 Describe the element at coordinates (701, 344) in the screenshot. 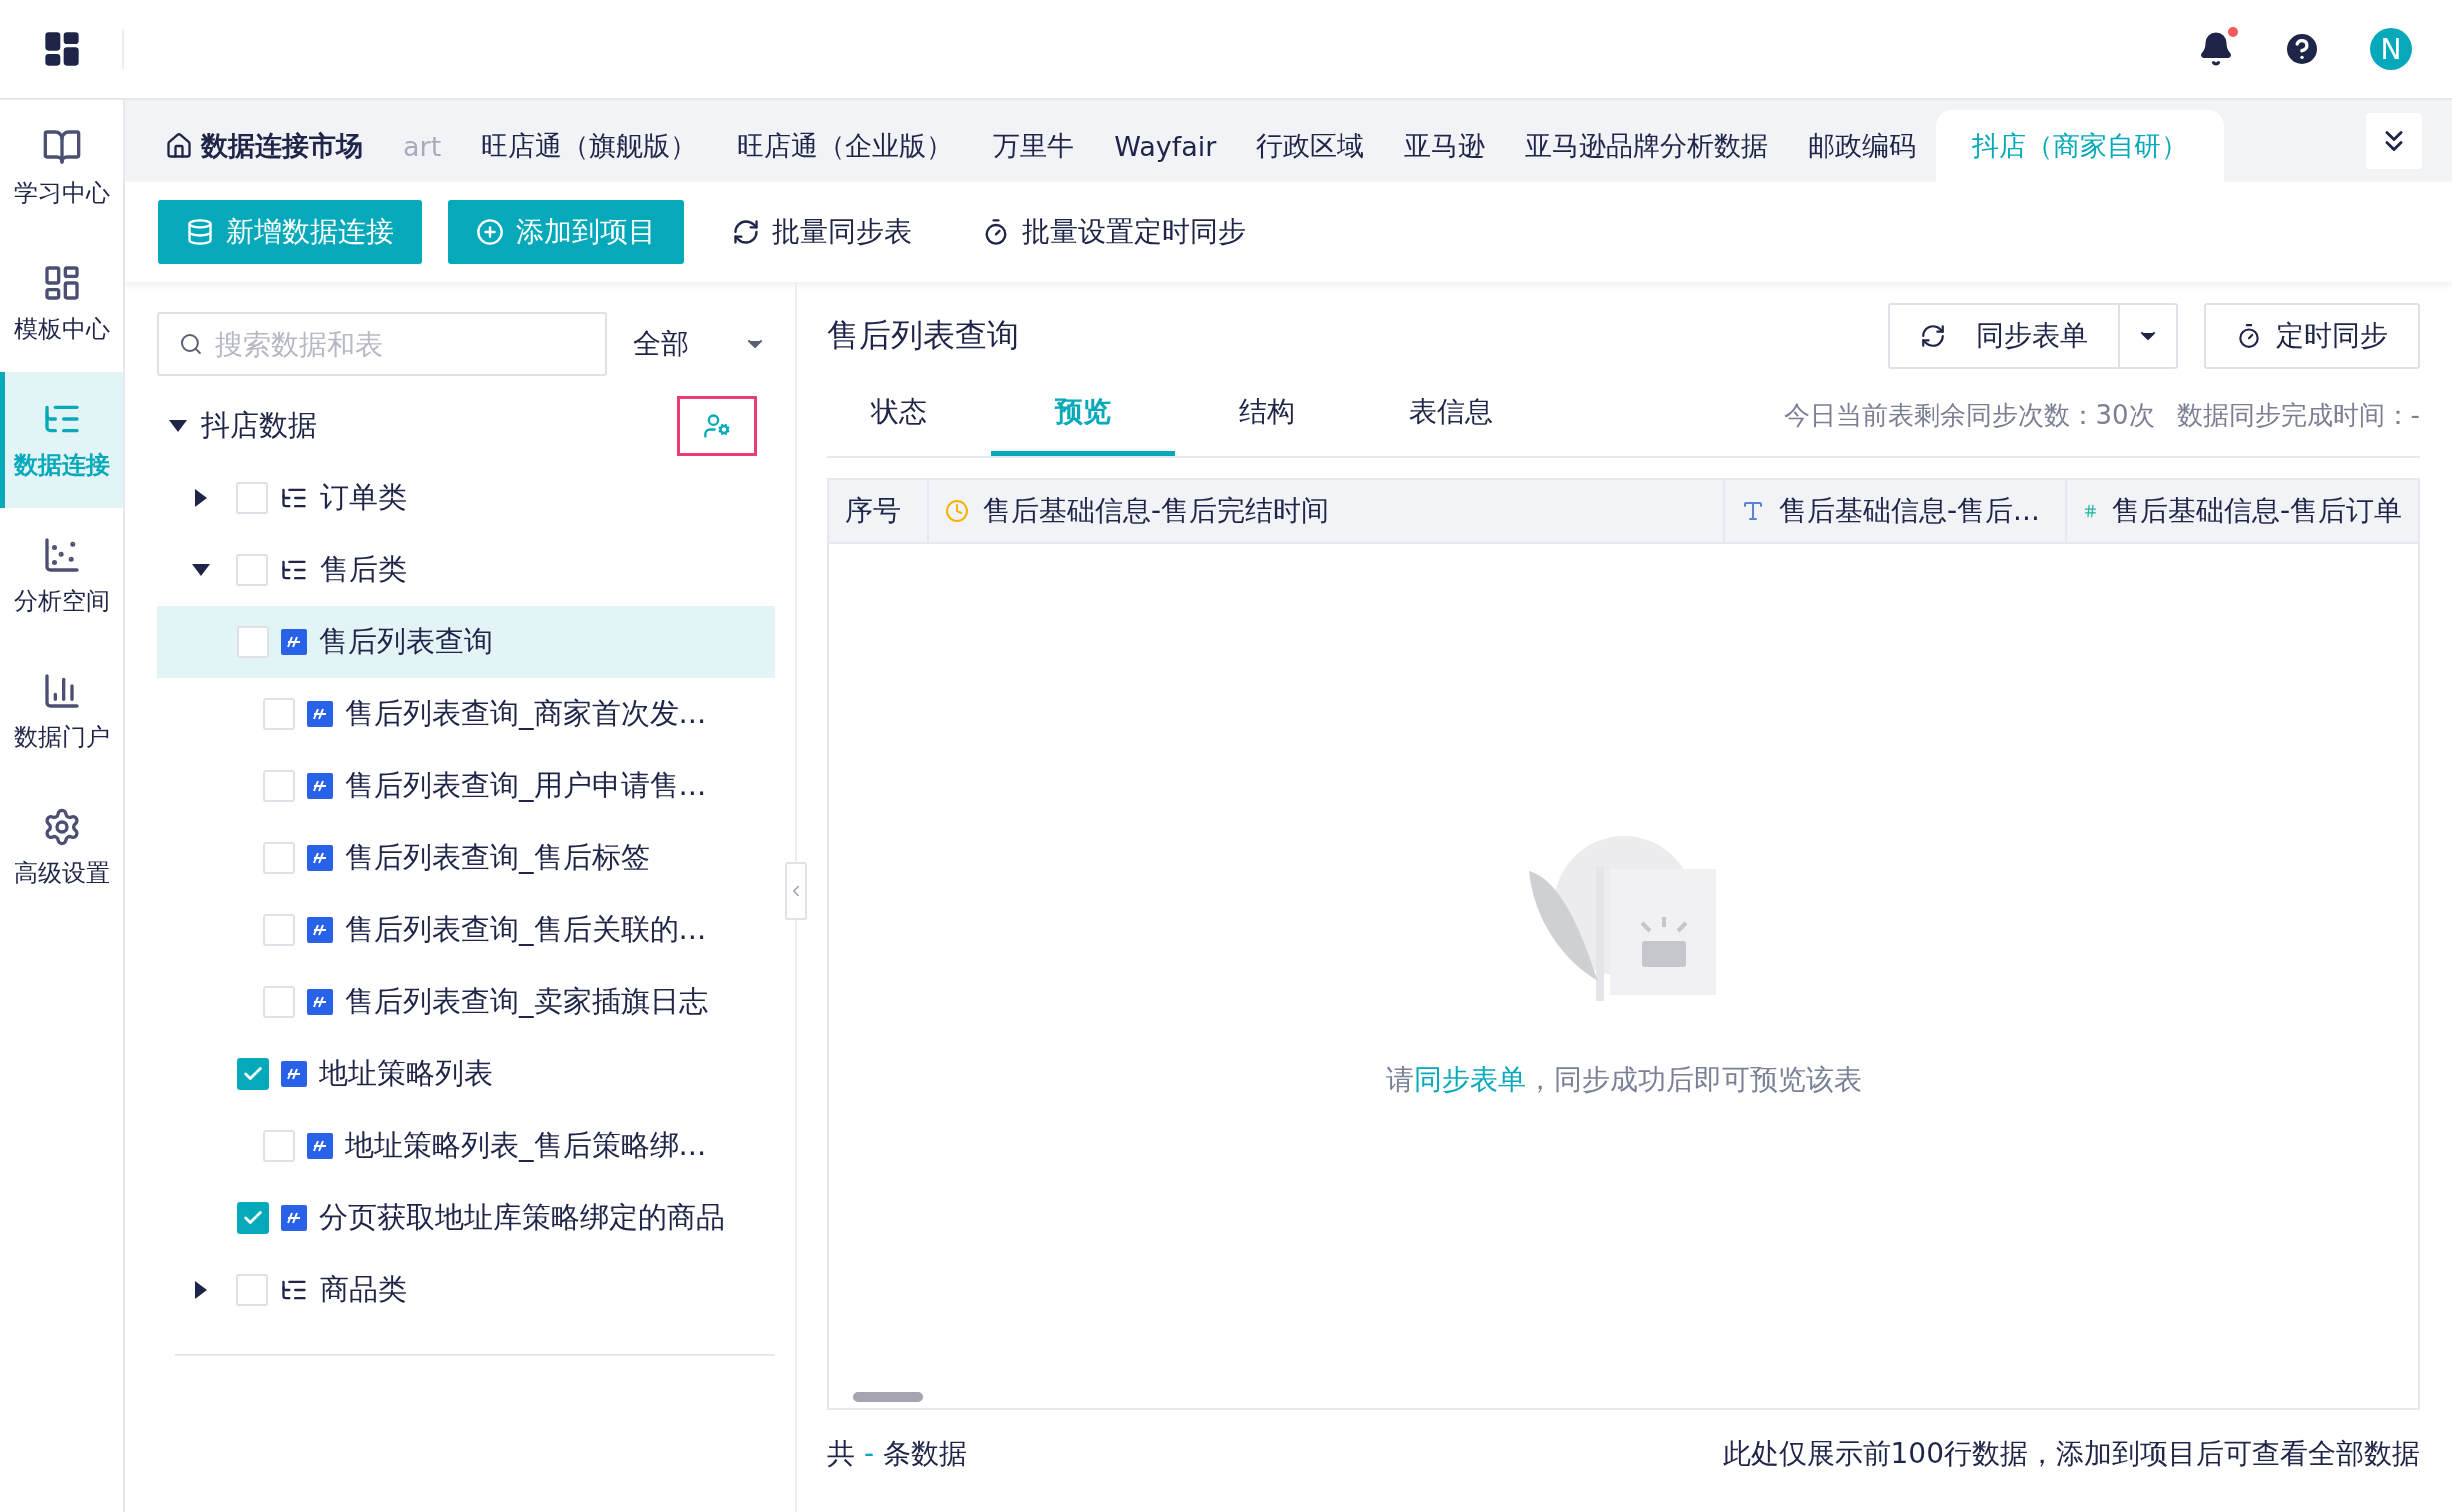

I see `filter-dropdown: 全部` at that location.